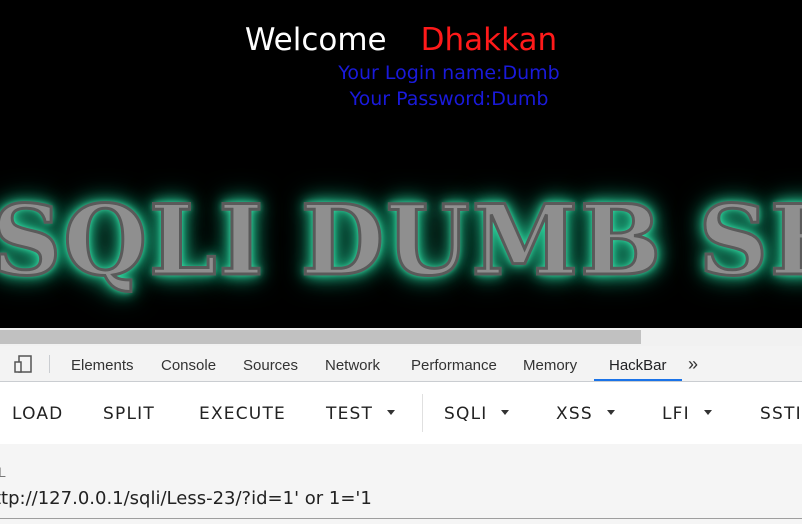 The height and width of the screenshot is (524, 802). I want to click on tab-console: Console, so click(188, 363).